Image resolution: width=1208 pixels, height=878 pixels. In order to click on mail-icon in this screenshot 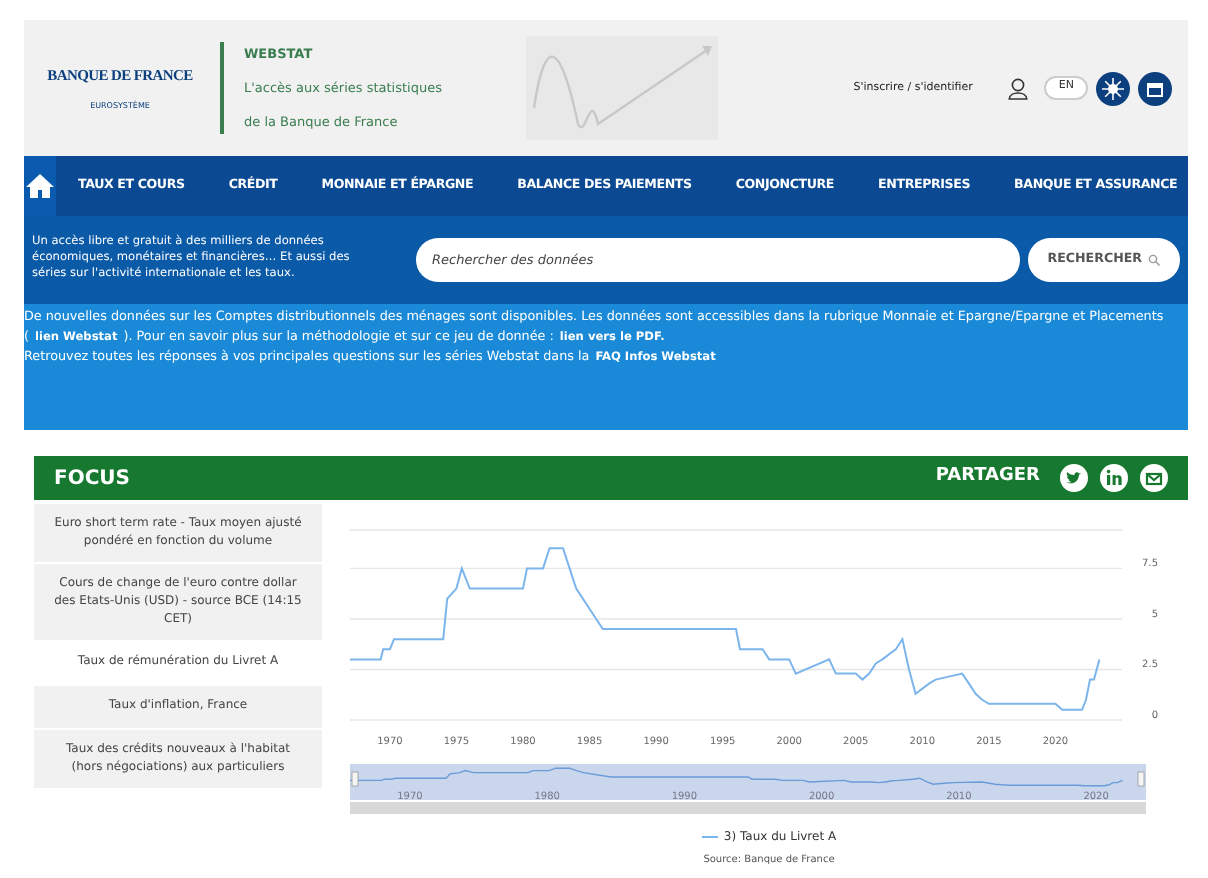, I will do `click(1154, 478)`.